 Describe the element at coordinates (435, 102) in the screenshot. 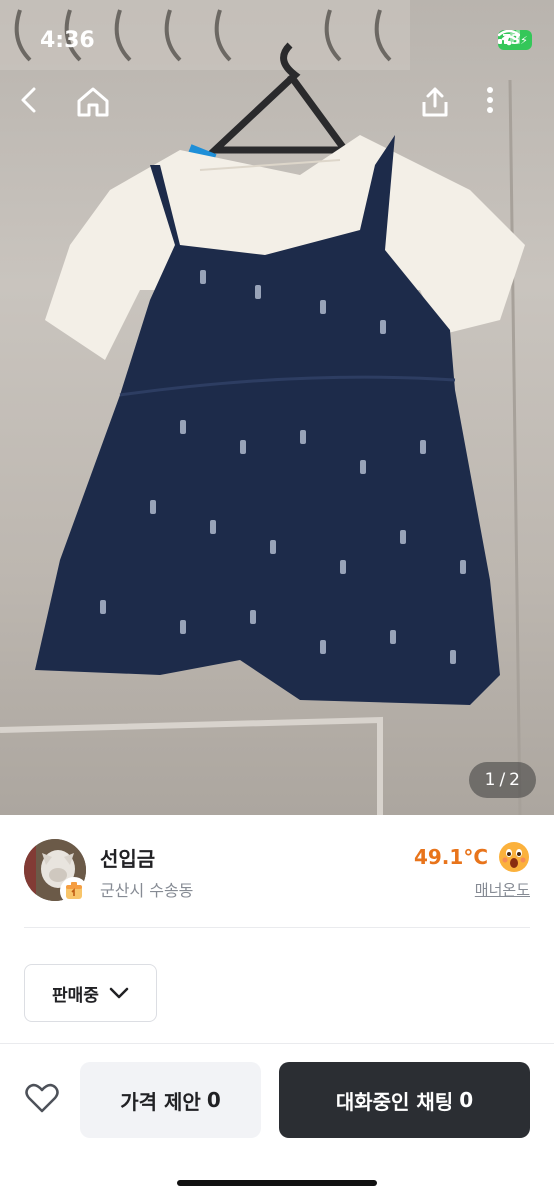

I see `share-icon` at that location.